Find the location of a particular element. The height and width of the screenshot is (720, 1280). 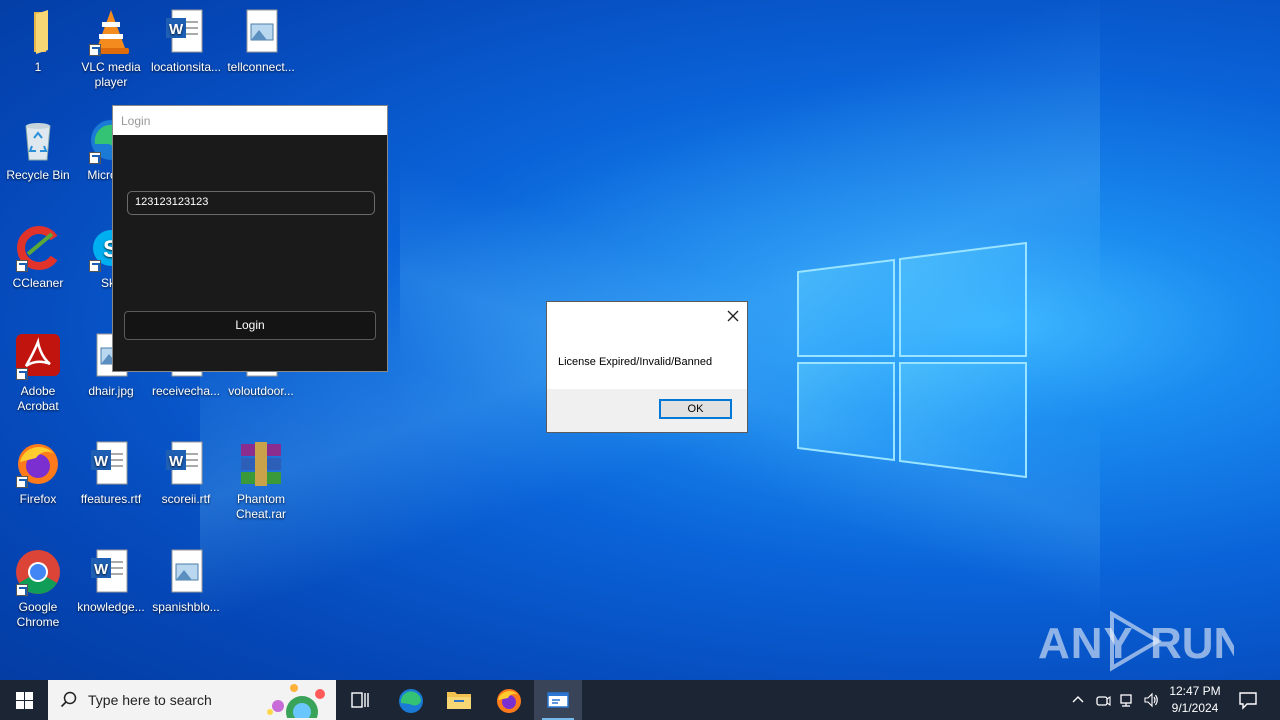

search-icon is located at coordinates (68, 699).